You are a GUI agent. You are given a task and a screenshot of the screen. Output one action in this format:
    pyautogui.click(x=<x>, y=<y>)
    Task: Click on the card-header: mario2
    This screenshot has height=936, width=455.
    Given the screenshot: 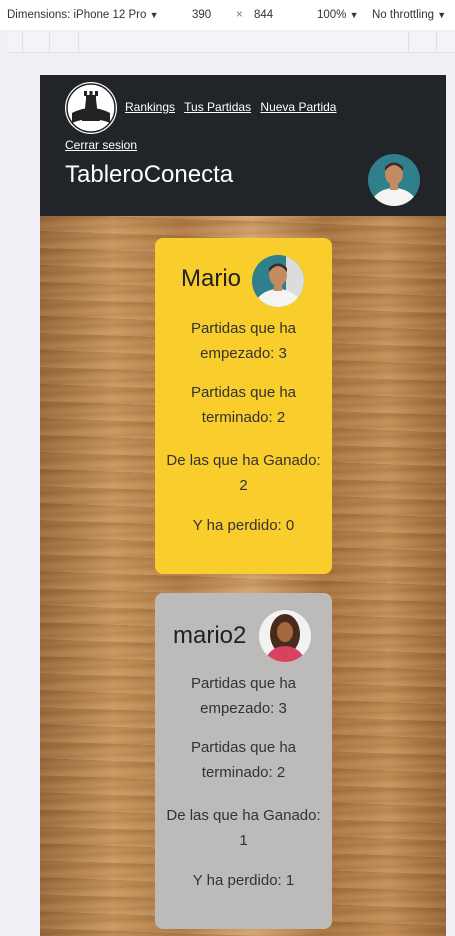 What is the action you would take?
    pyautogui.click(x=243, y=637)
    